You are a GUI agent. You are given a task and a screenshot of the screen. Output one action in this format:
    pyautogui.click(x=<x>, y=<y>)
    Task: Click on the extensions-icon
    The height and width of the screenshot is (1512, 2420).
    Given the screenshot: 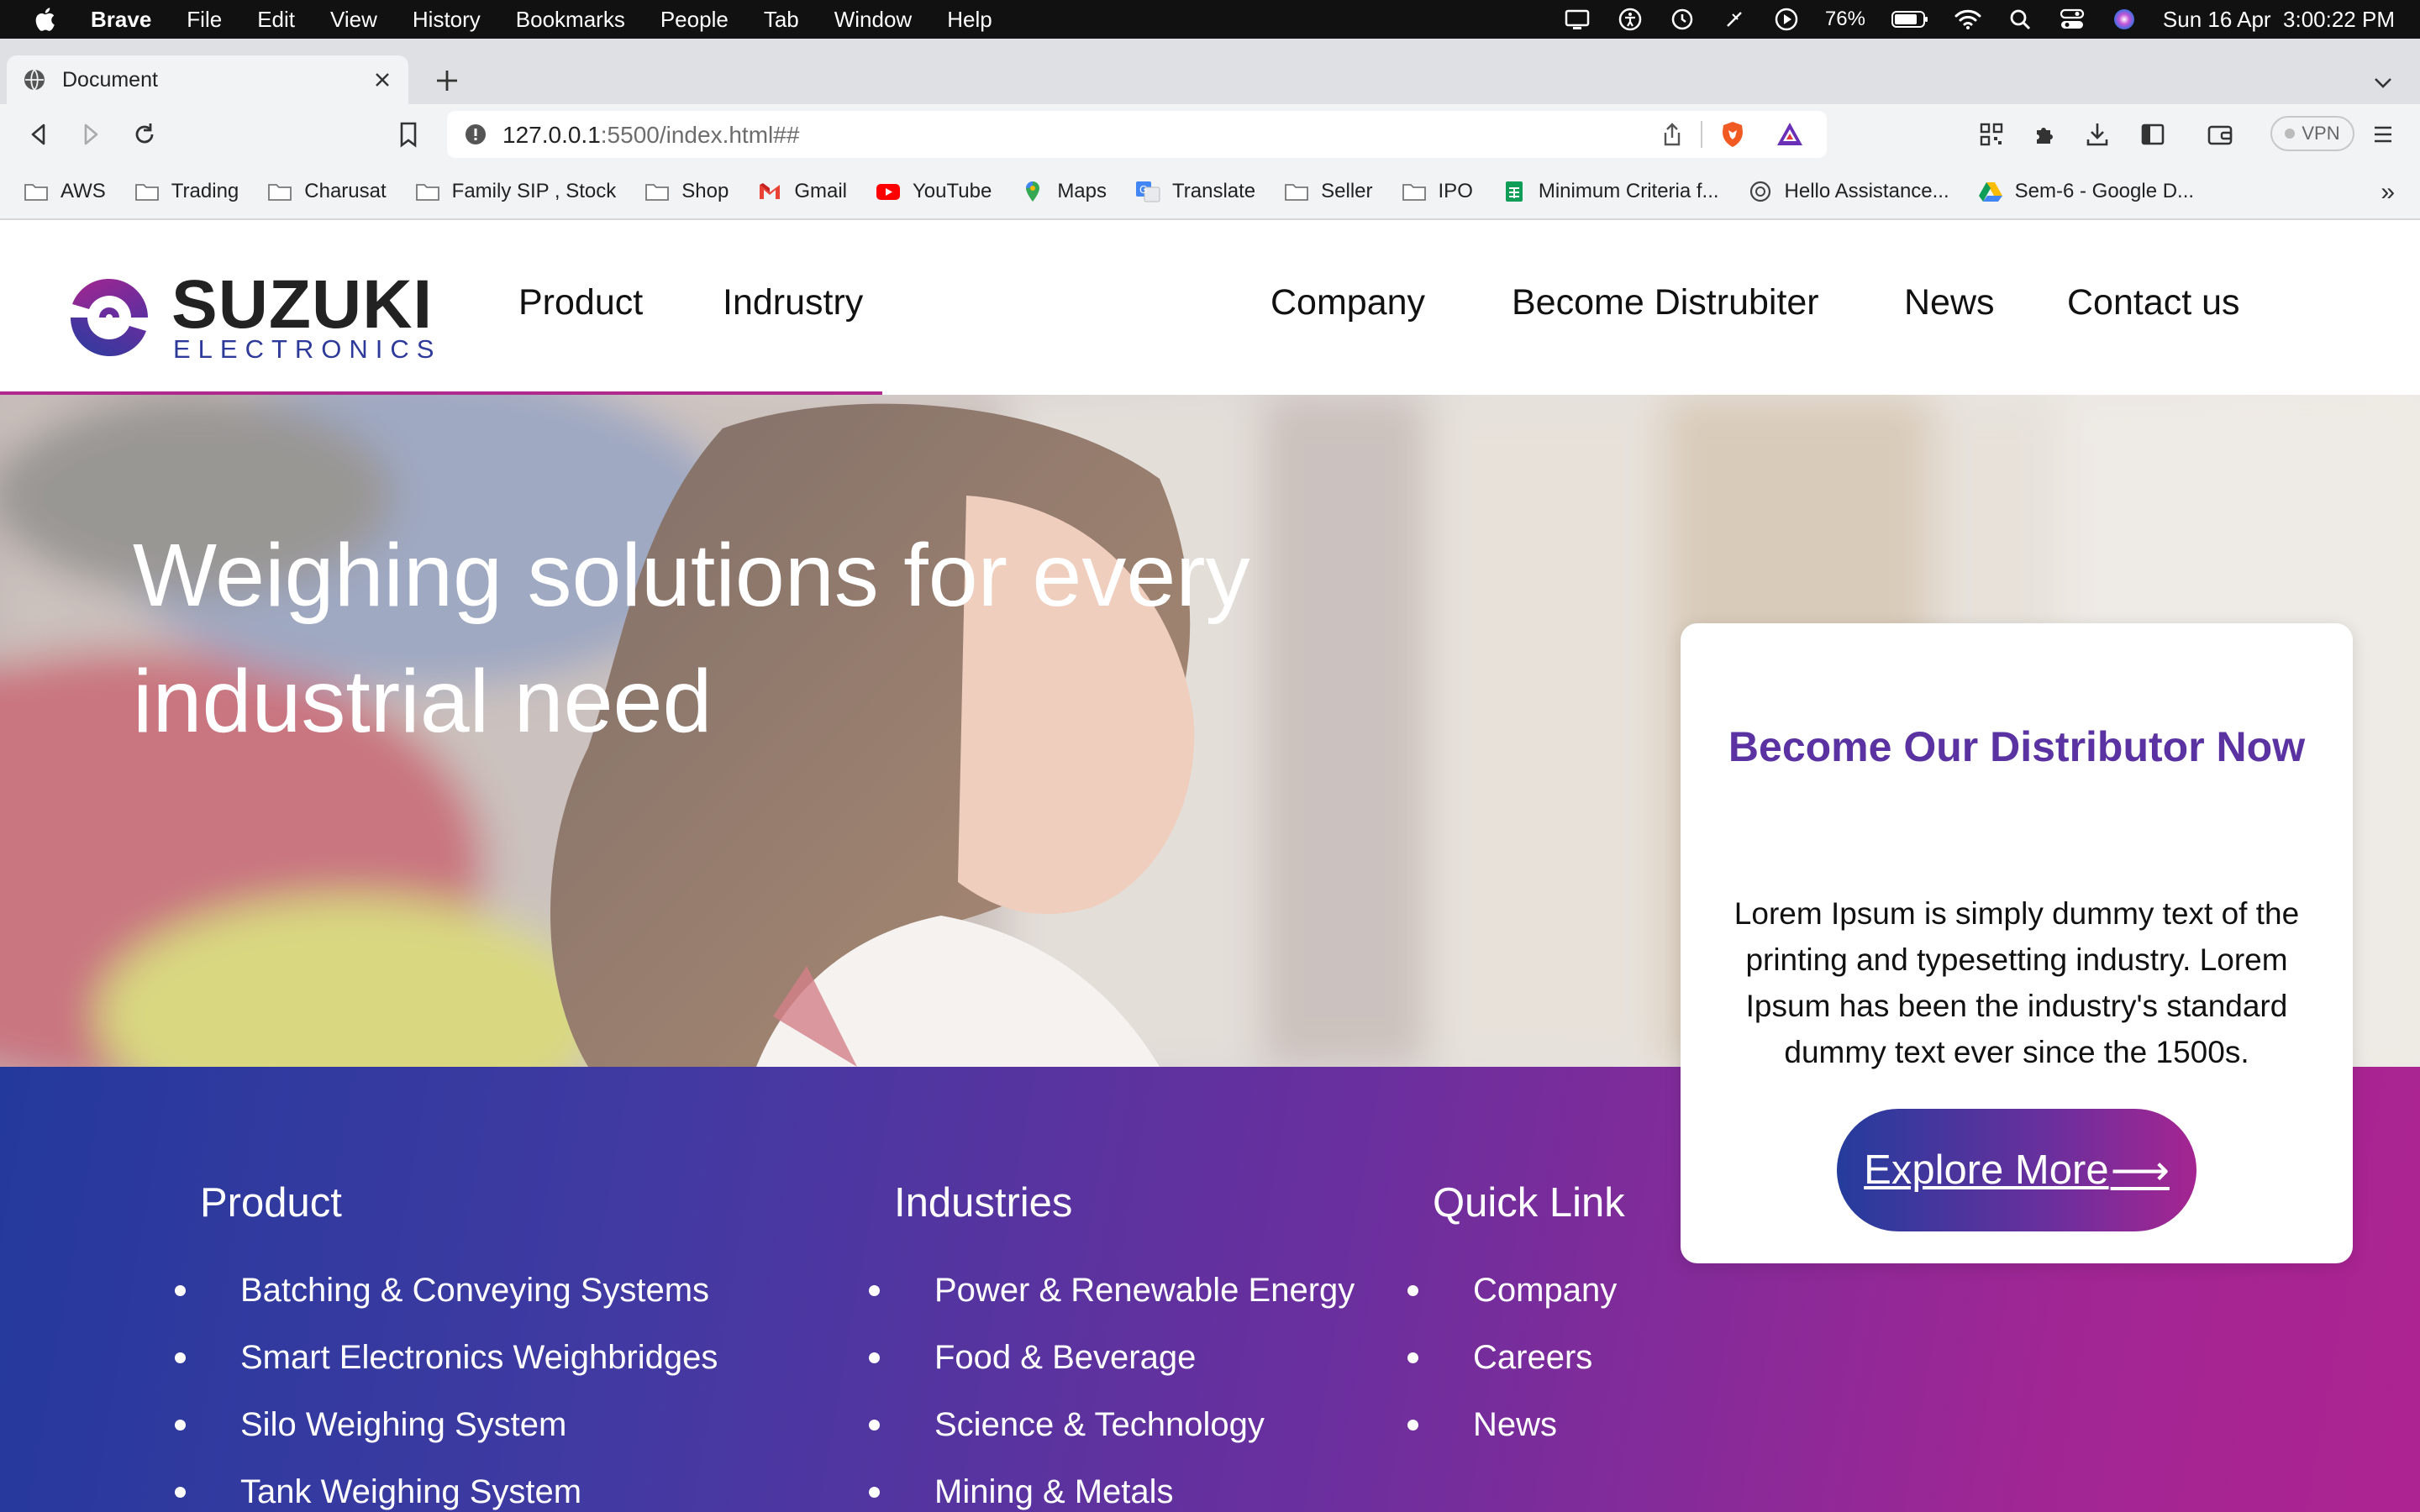 What is the action you would take?
    pyautogui.click(x=2045, y=134)
    